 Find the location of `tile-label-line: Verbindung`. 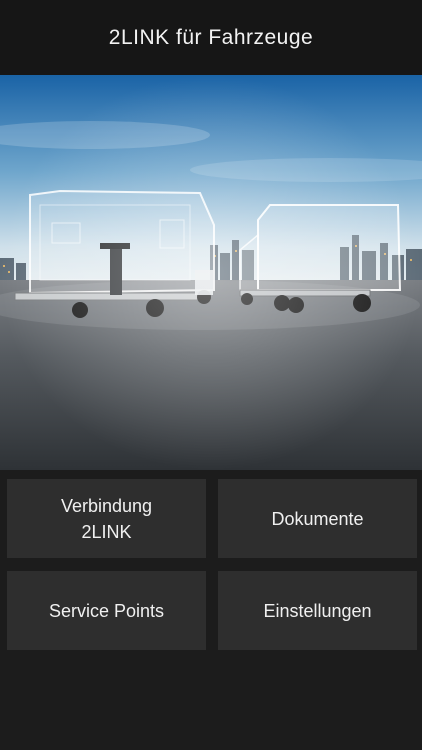

tile-label-line: Verbindung is located at coordinates (106, 505).